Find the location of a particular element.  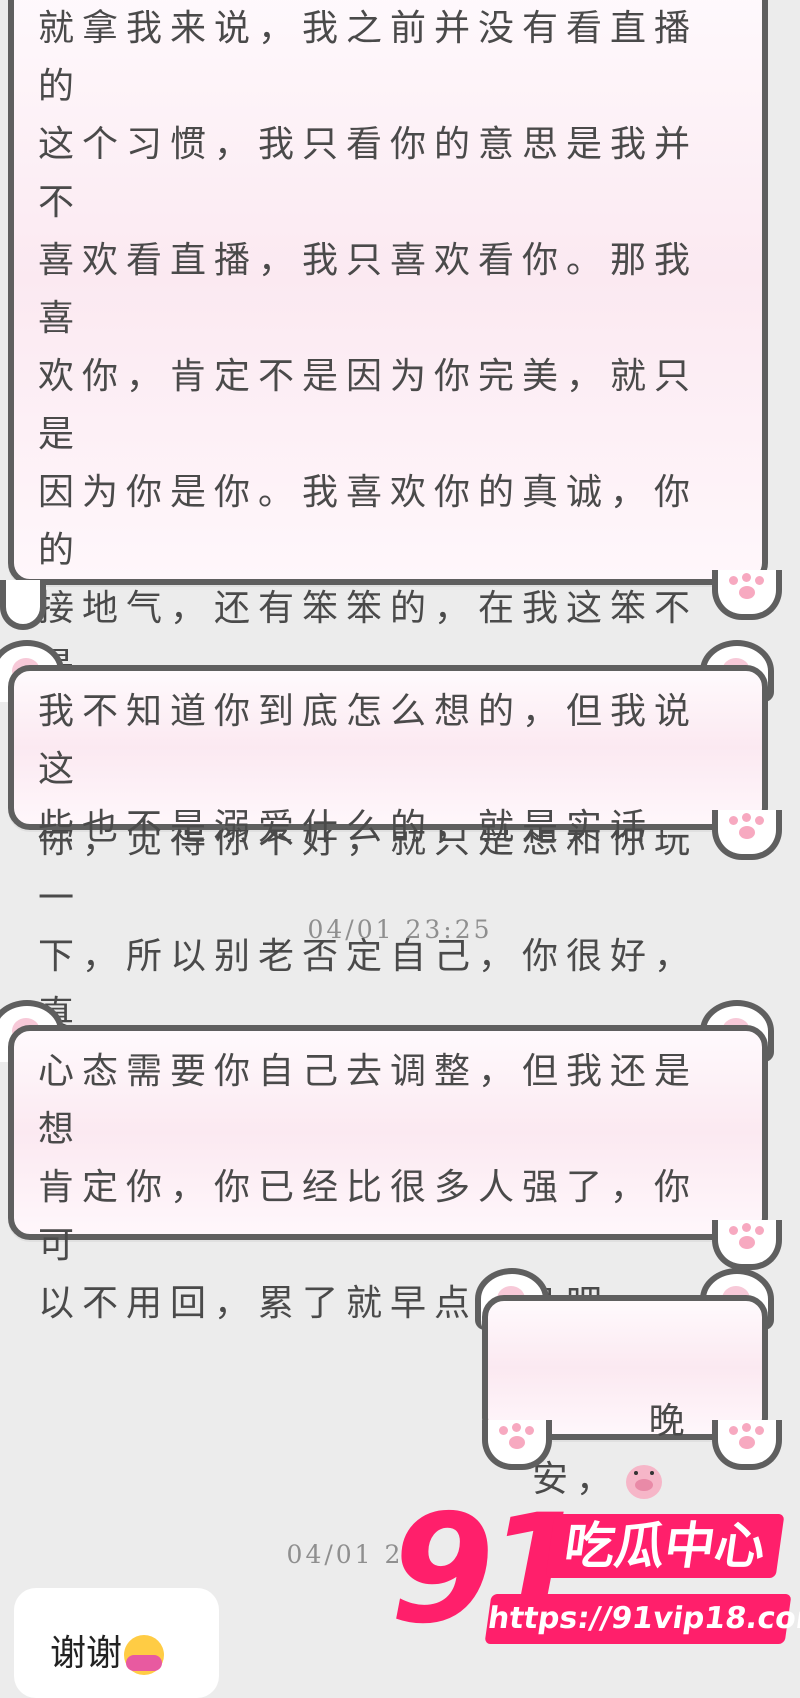

message-text: 我不知道你到底怎么想的，但我说这 些也不是溺爱什么的，就是实话 is located at coordinates (368, 769).